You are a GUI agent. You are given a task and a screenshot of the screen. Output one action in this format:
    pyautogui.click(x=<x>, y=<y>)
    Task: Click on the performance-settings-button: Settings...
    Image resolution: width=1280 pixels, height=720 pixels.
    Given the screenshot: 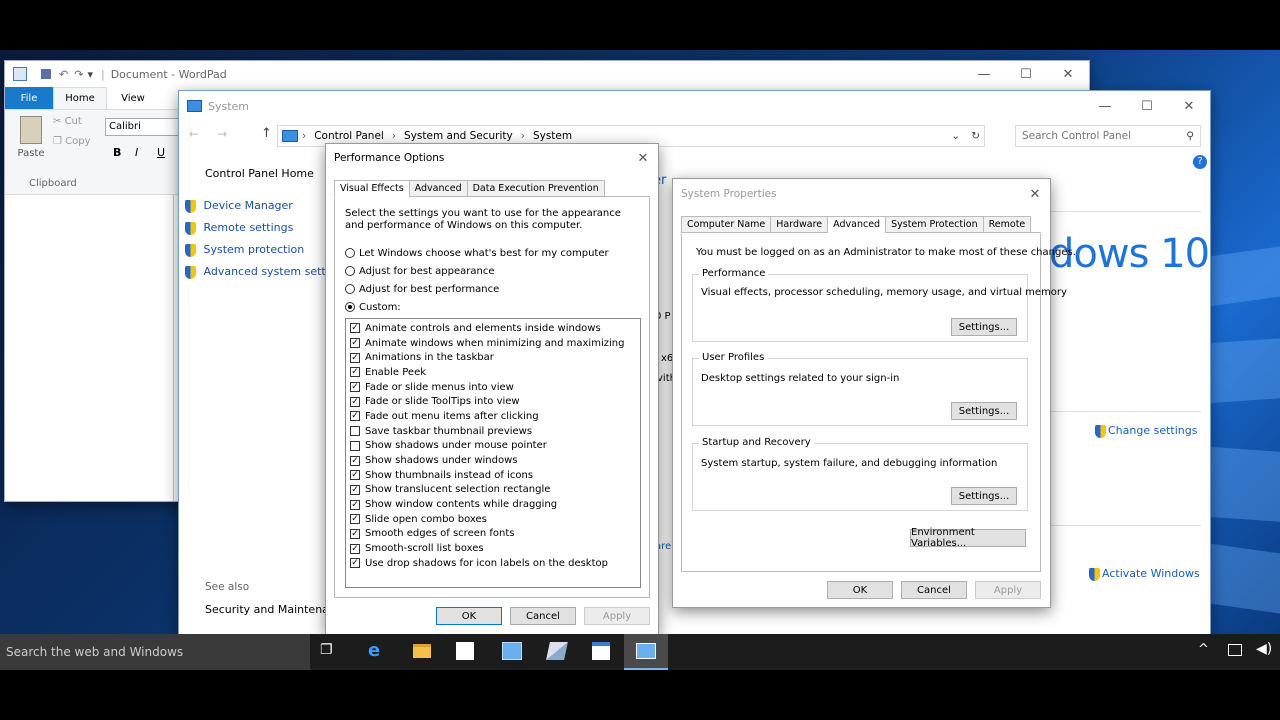 What is the action you would take?
    pyautogui.click(x=984, y=327)
    